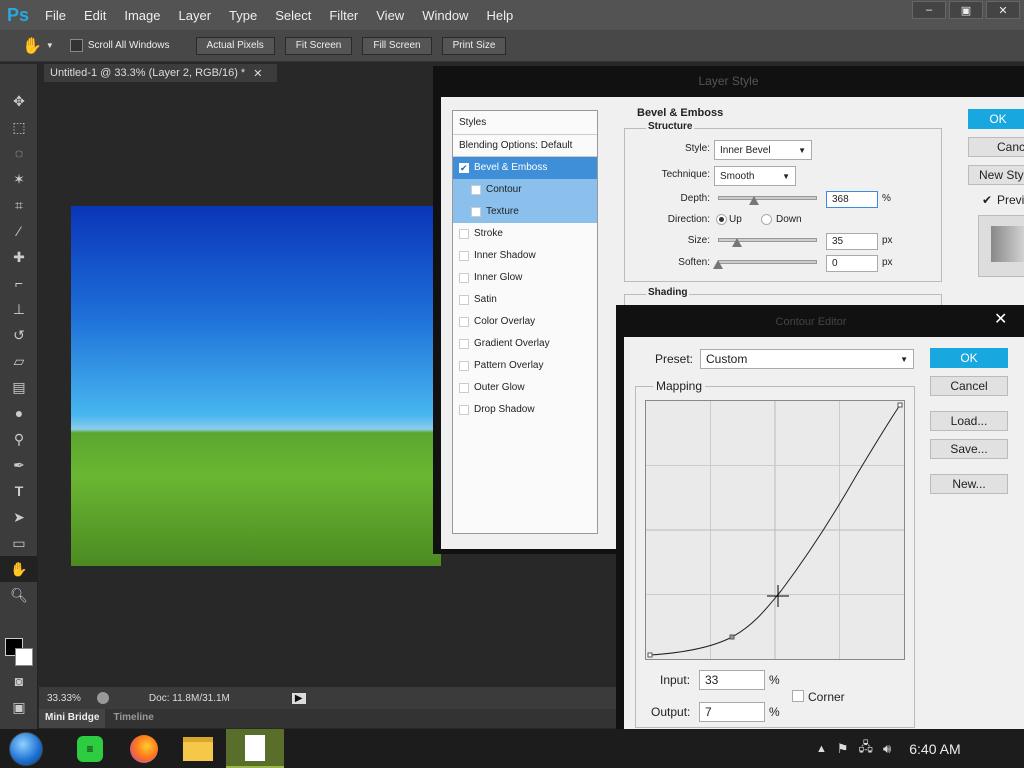  I want to click on notes-app-icon: ≡, so click(90, 748).